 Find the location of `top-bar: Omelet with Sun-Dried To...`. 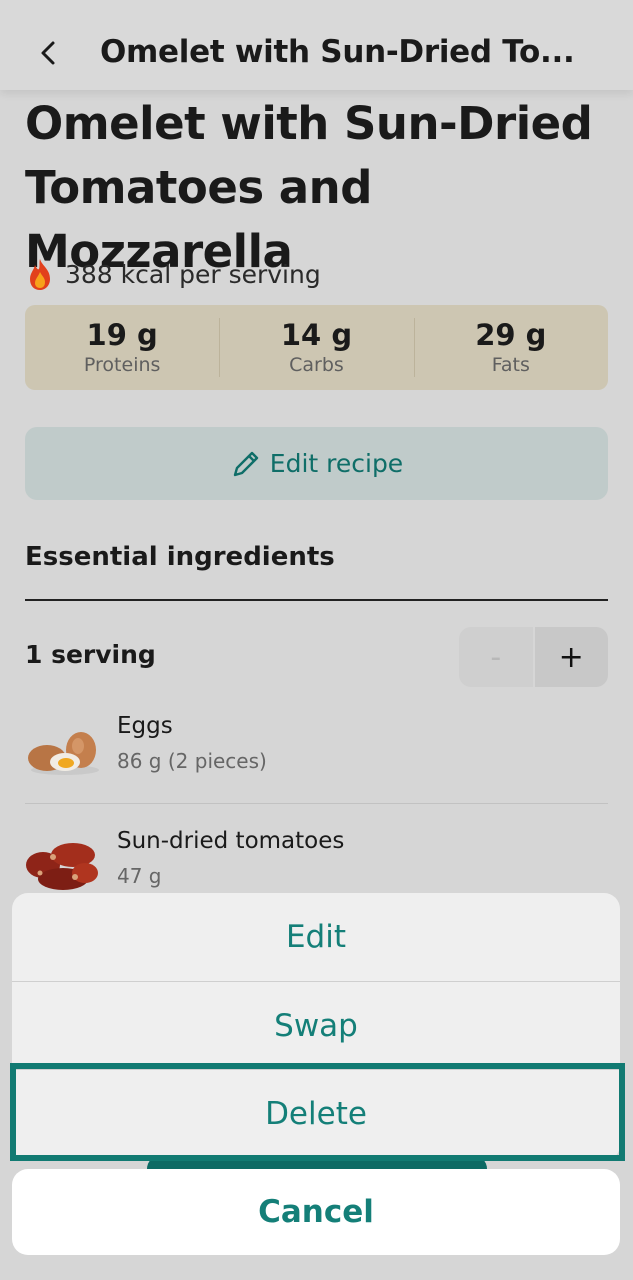

top-bar: Omelet with Sun-Dried To... is located at coordinates (316, 45).